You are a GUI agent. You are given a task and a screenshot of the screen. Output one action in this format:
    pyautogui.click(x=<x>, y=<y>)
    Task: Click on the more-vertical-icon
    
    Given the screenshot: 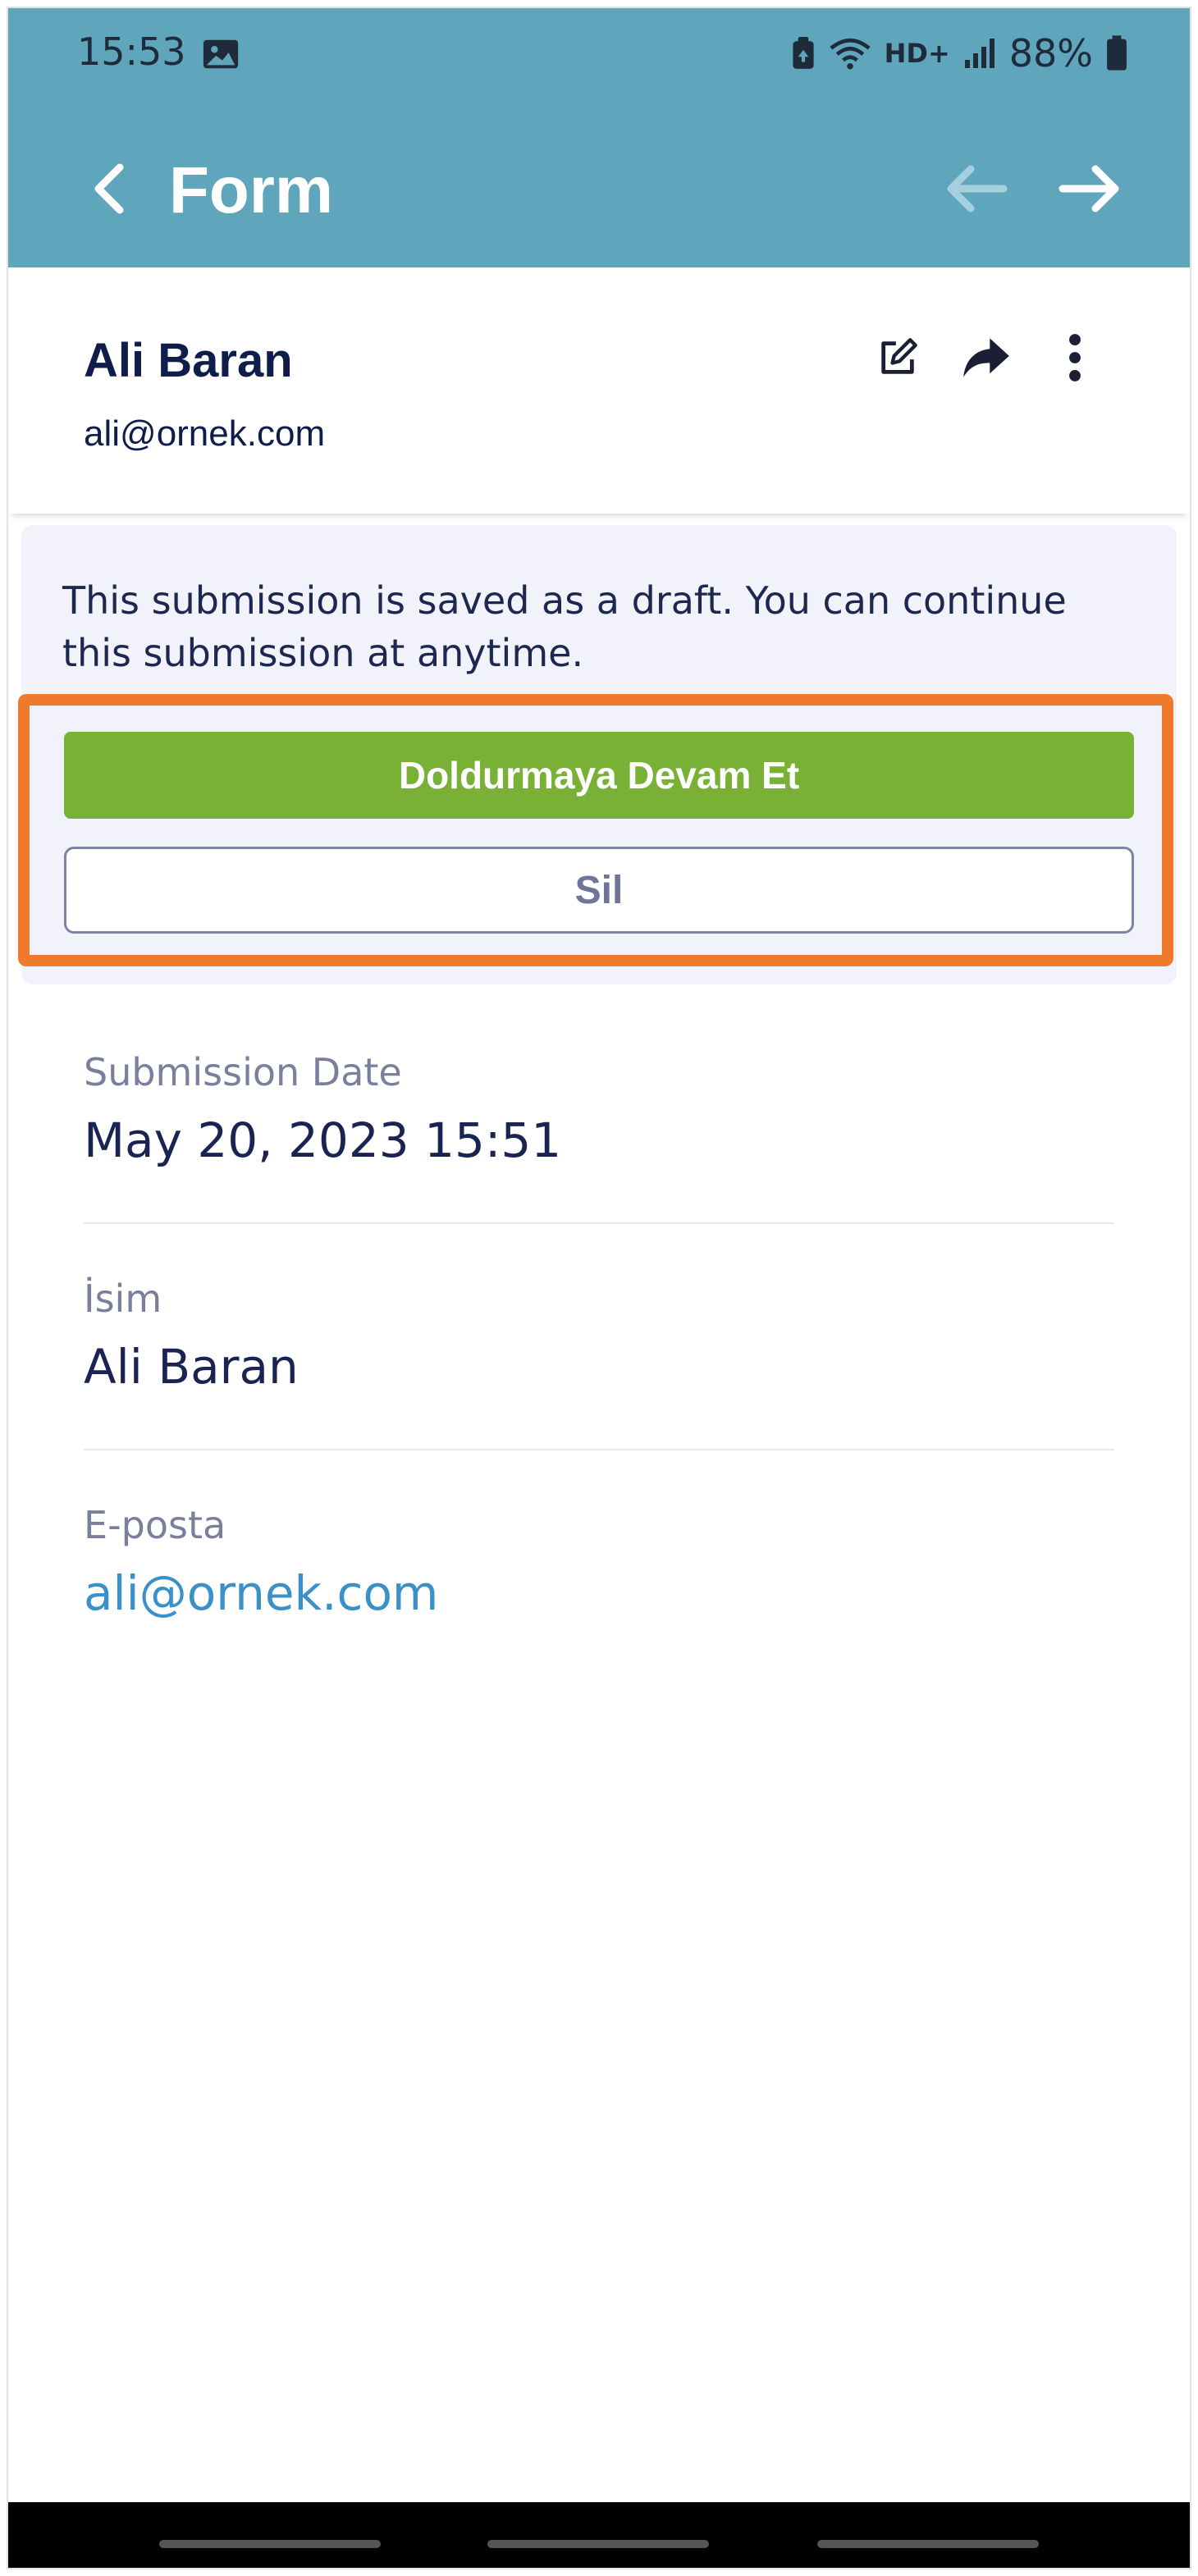 What is the action you would take?
    pyautogui.click(x=1075, y=357)
    